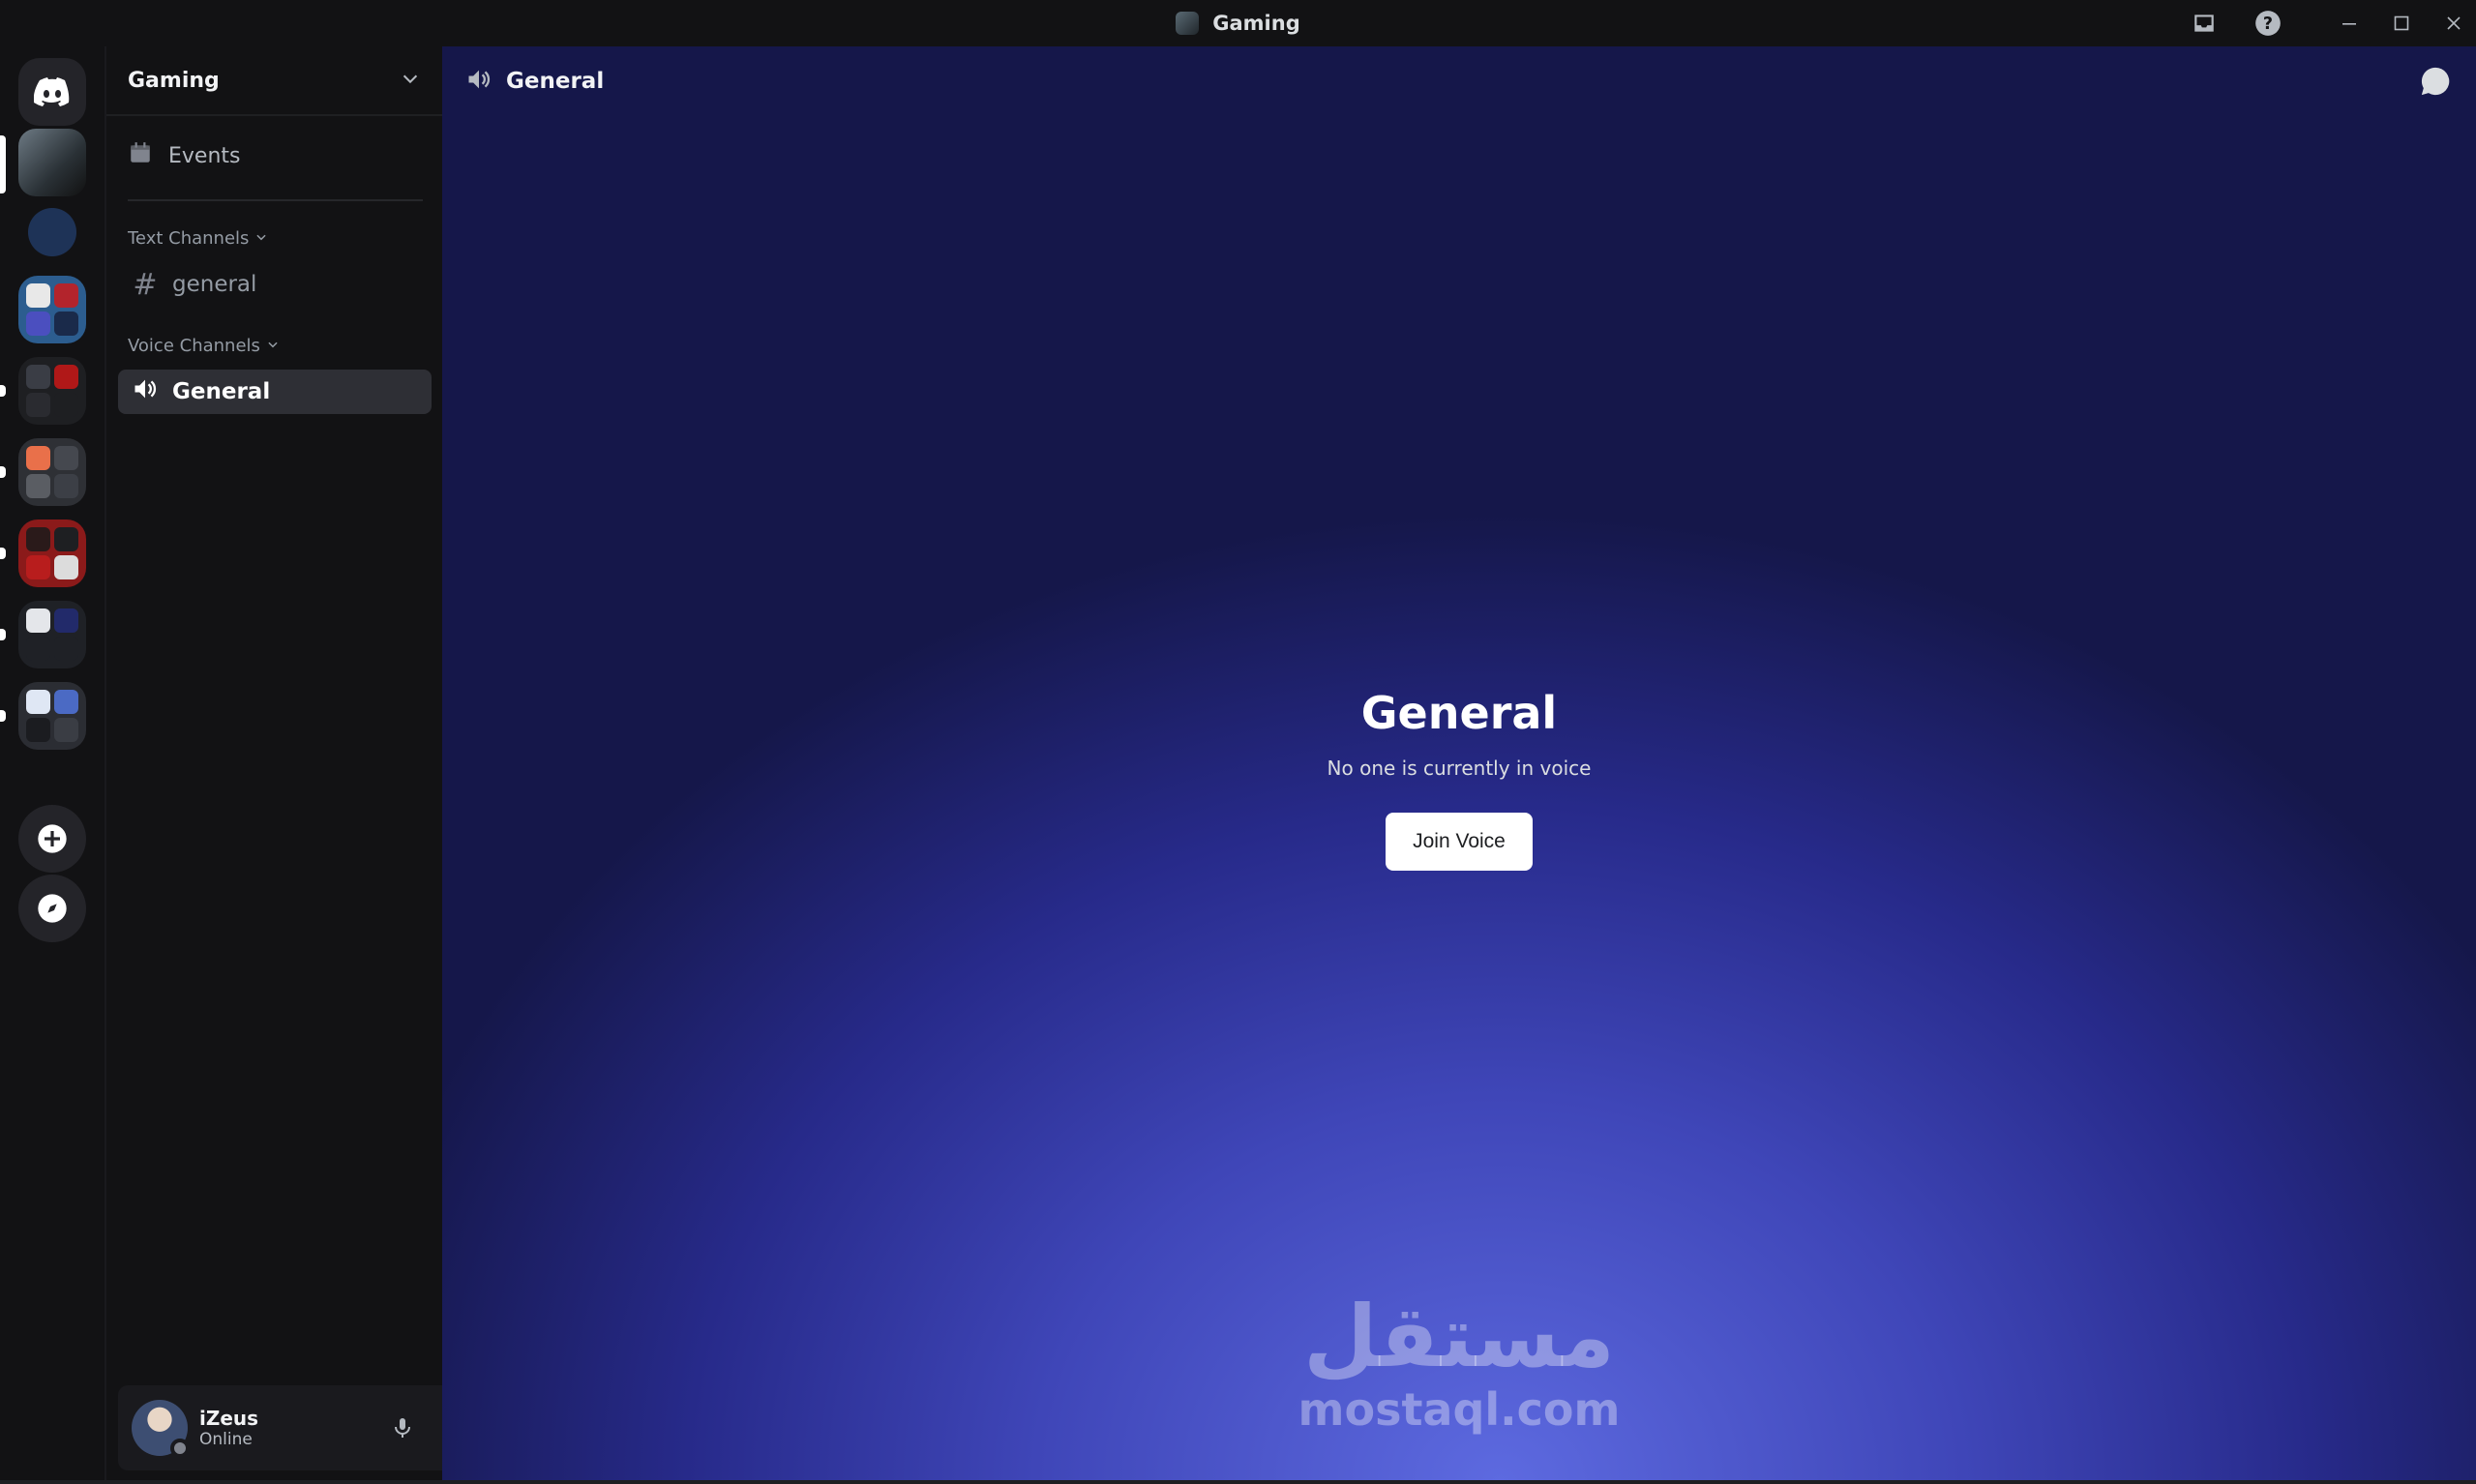 The width and height of the screenshot is (2476, 1484). What do you see at coordinates (2204, 23) in the screenshot?
I see `inbox-icon` at bounding box center [2204, 23].